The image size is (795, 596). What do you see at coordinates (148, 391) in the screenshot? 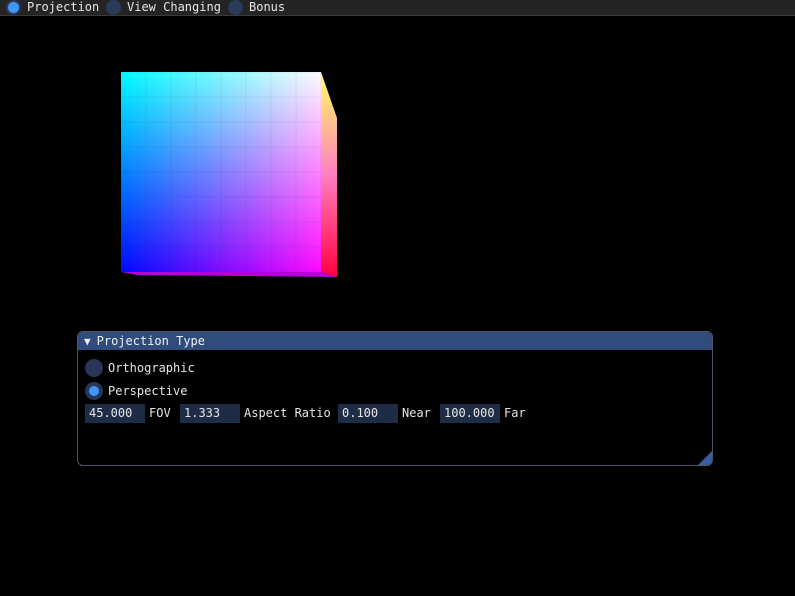
I see `perspective-label: Perspective` at bounding box center [148, 391].